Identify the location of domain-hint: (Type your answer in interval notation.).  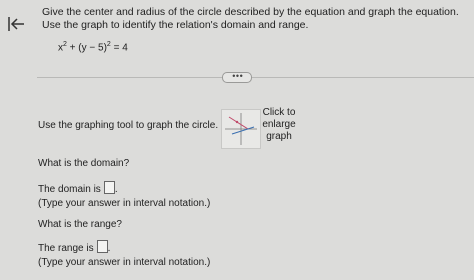
(124, 203).